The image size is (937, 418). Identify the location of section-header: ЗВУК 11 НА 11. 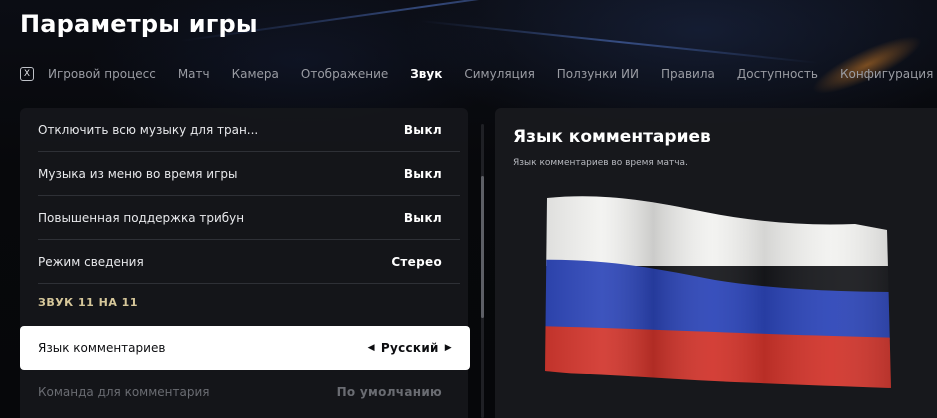
(88, 302).